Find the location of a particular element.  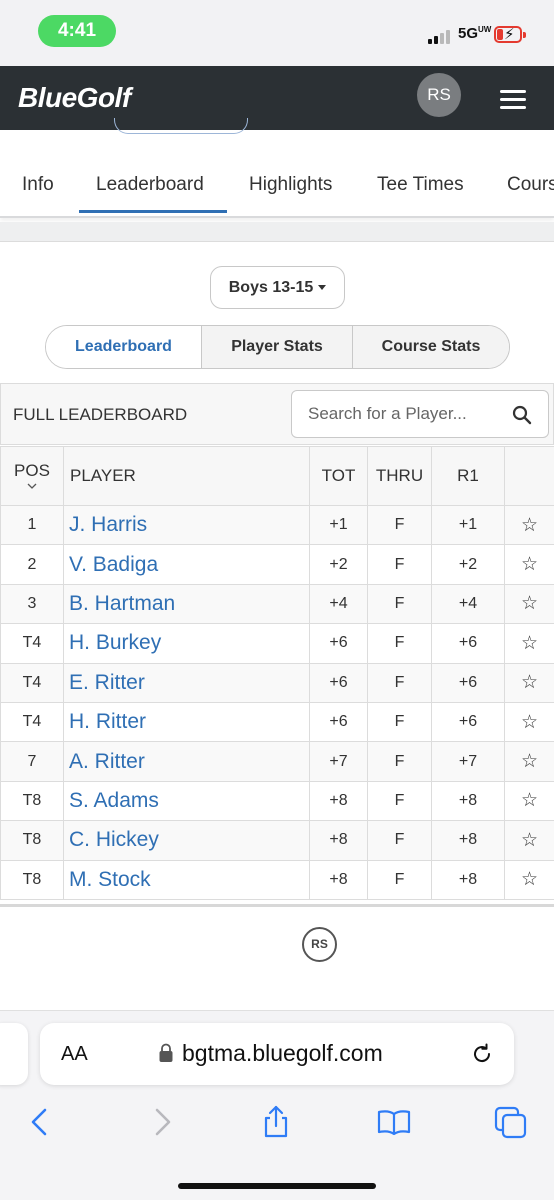

round1-cell: +8 is located at coordinates (468, 801).